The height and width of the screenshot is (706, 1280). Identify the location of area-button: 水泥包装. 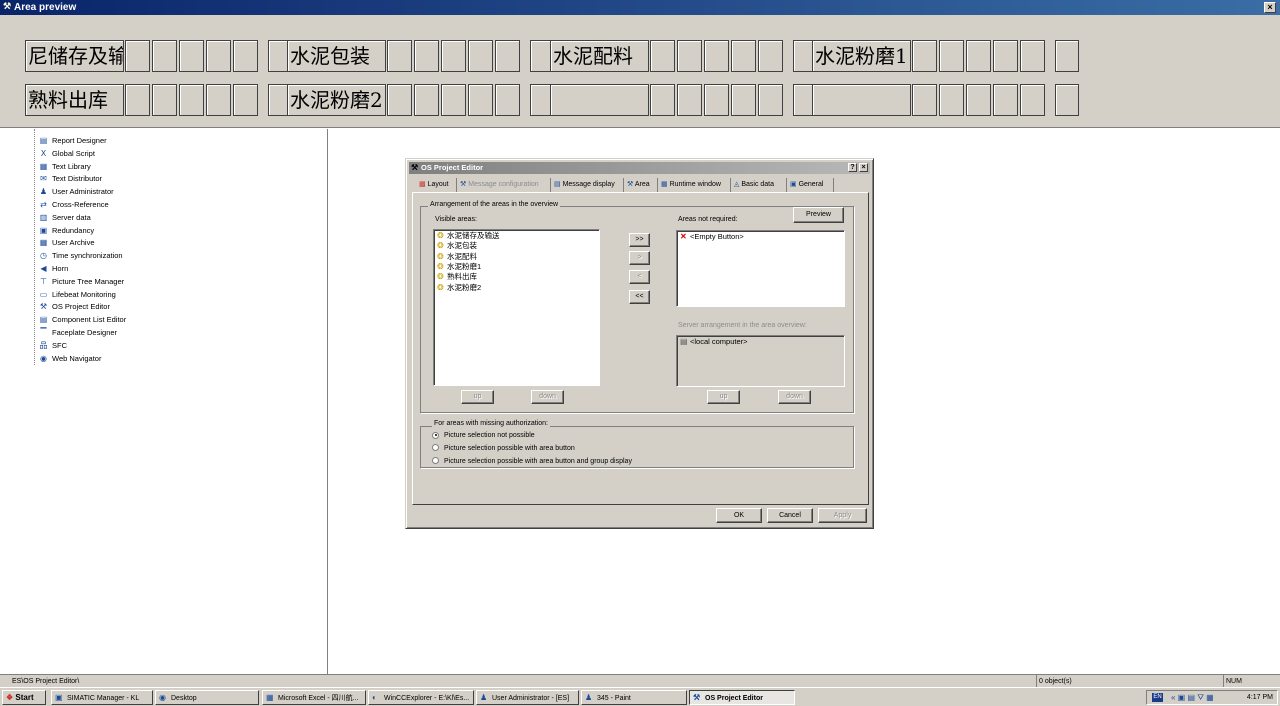
(336, 56).